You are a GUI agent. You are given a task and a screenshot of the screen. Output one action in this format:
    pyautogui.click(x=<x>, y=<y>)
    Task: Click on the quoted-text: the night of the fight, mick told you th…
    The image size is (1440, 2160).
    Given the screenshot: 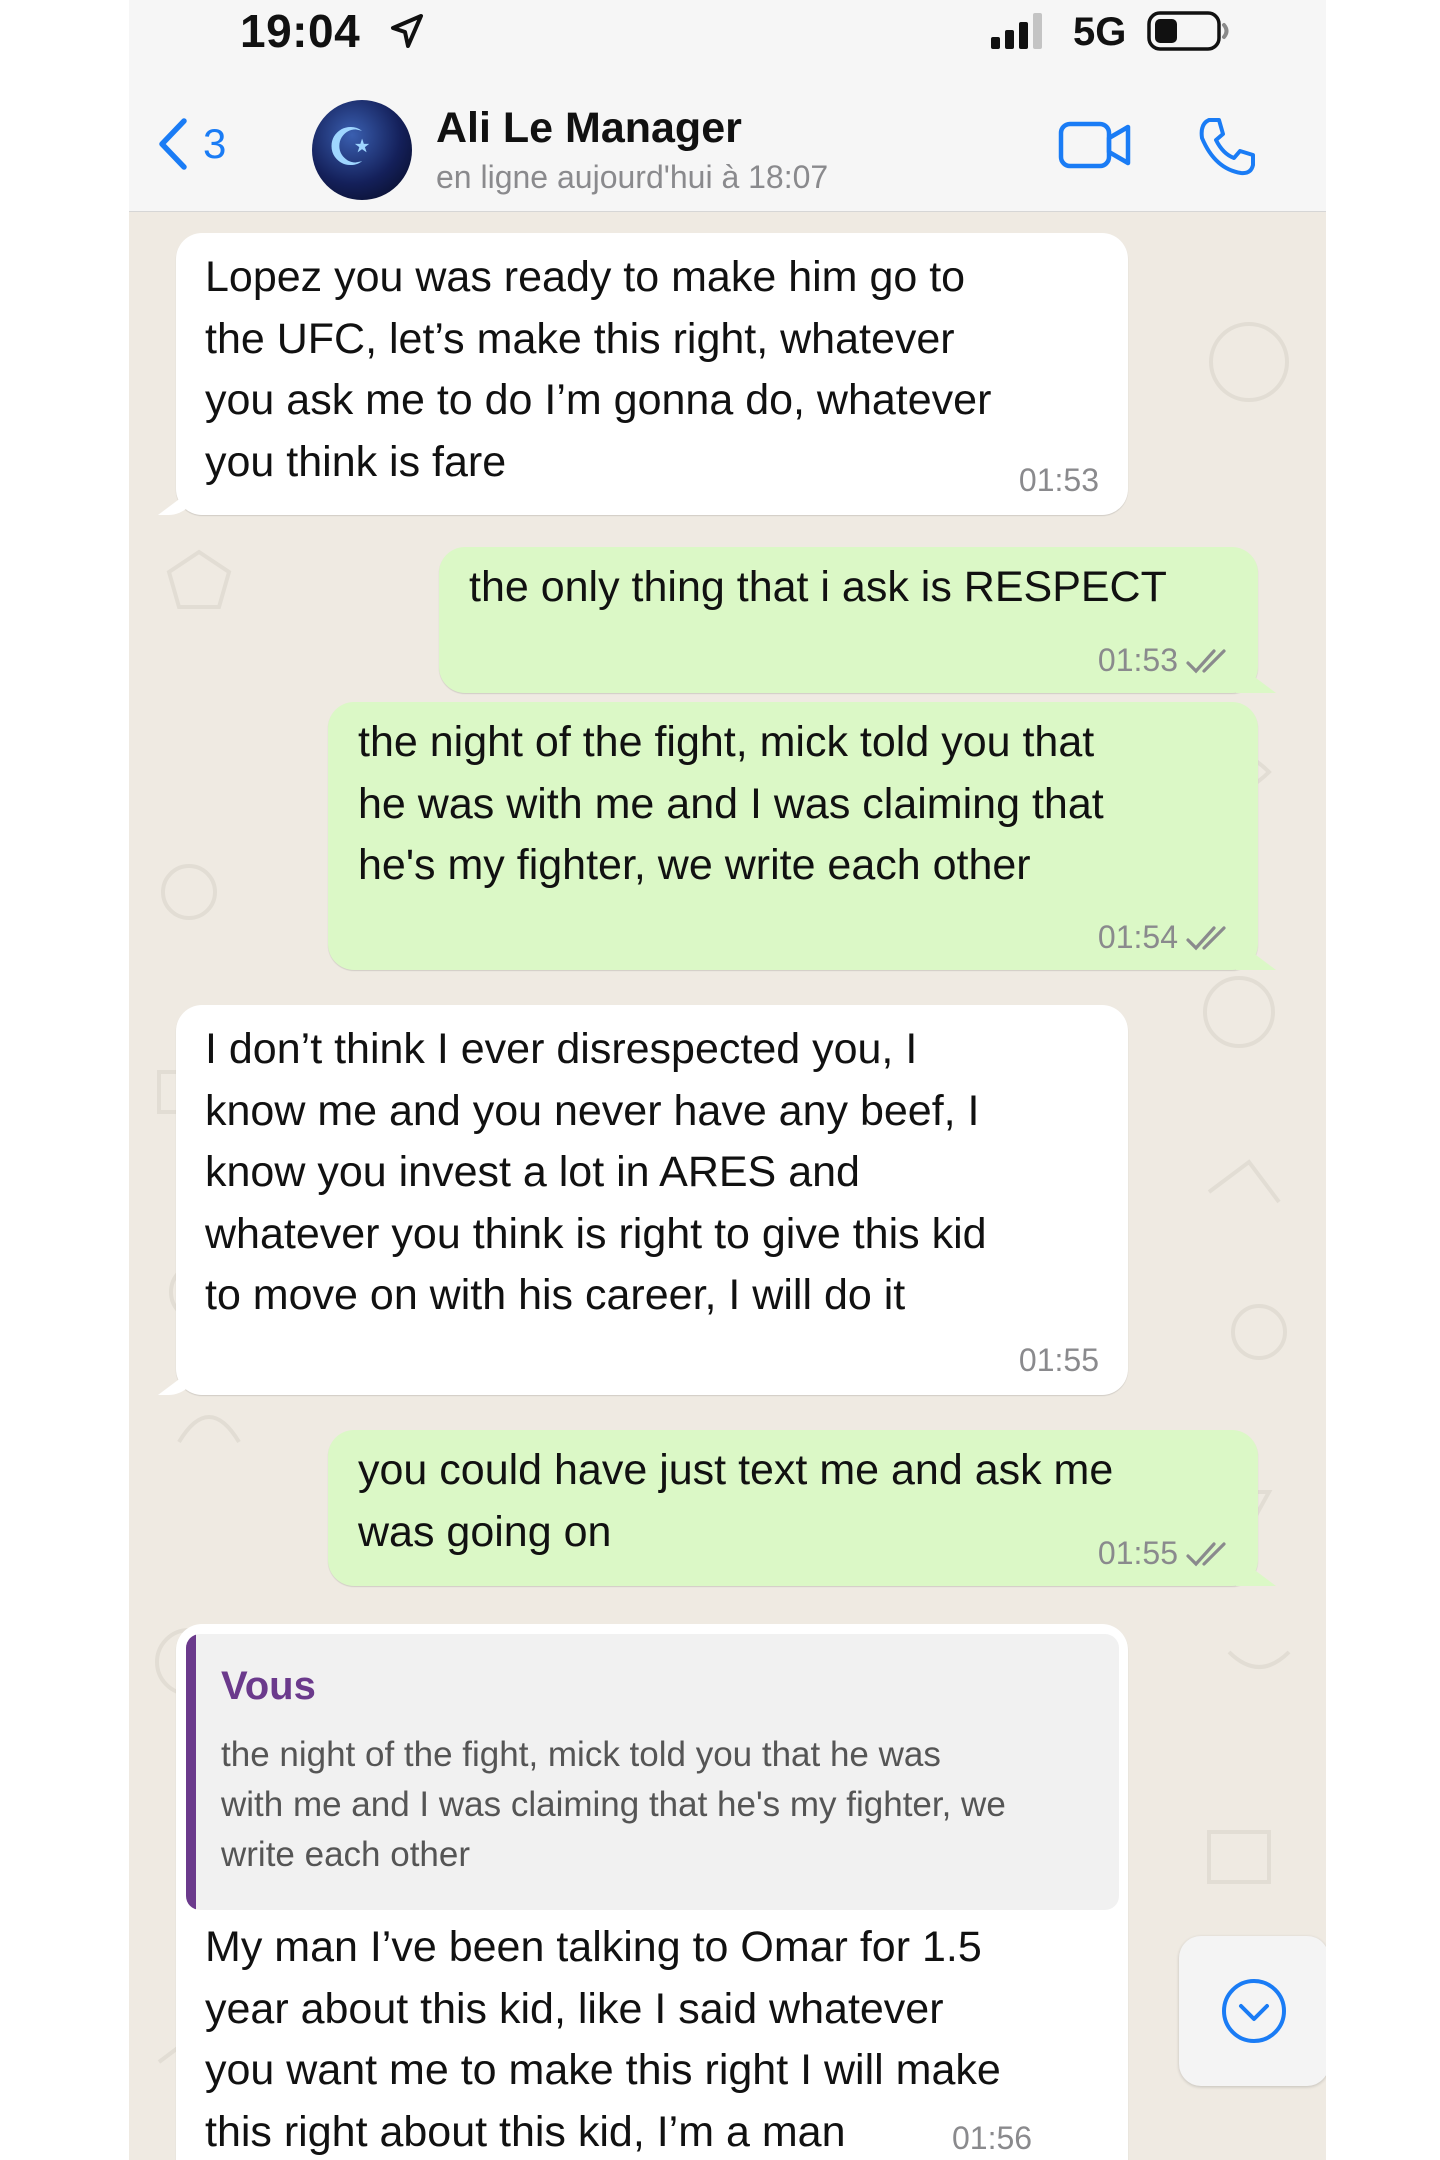 What is the action you would take?
    pyautogui.click(x=613, y=1804)
    